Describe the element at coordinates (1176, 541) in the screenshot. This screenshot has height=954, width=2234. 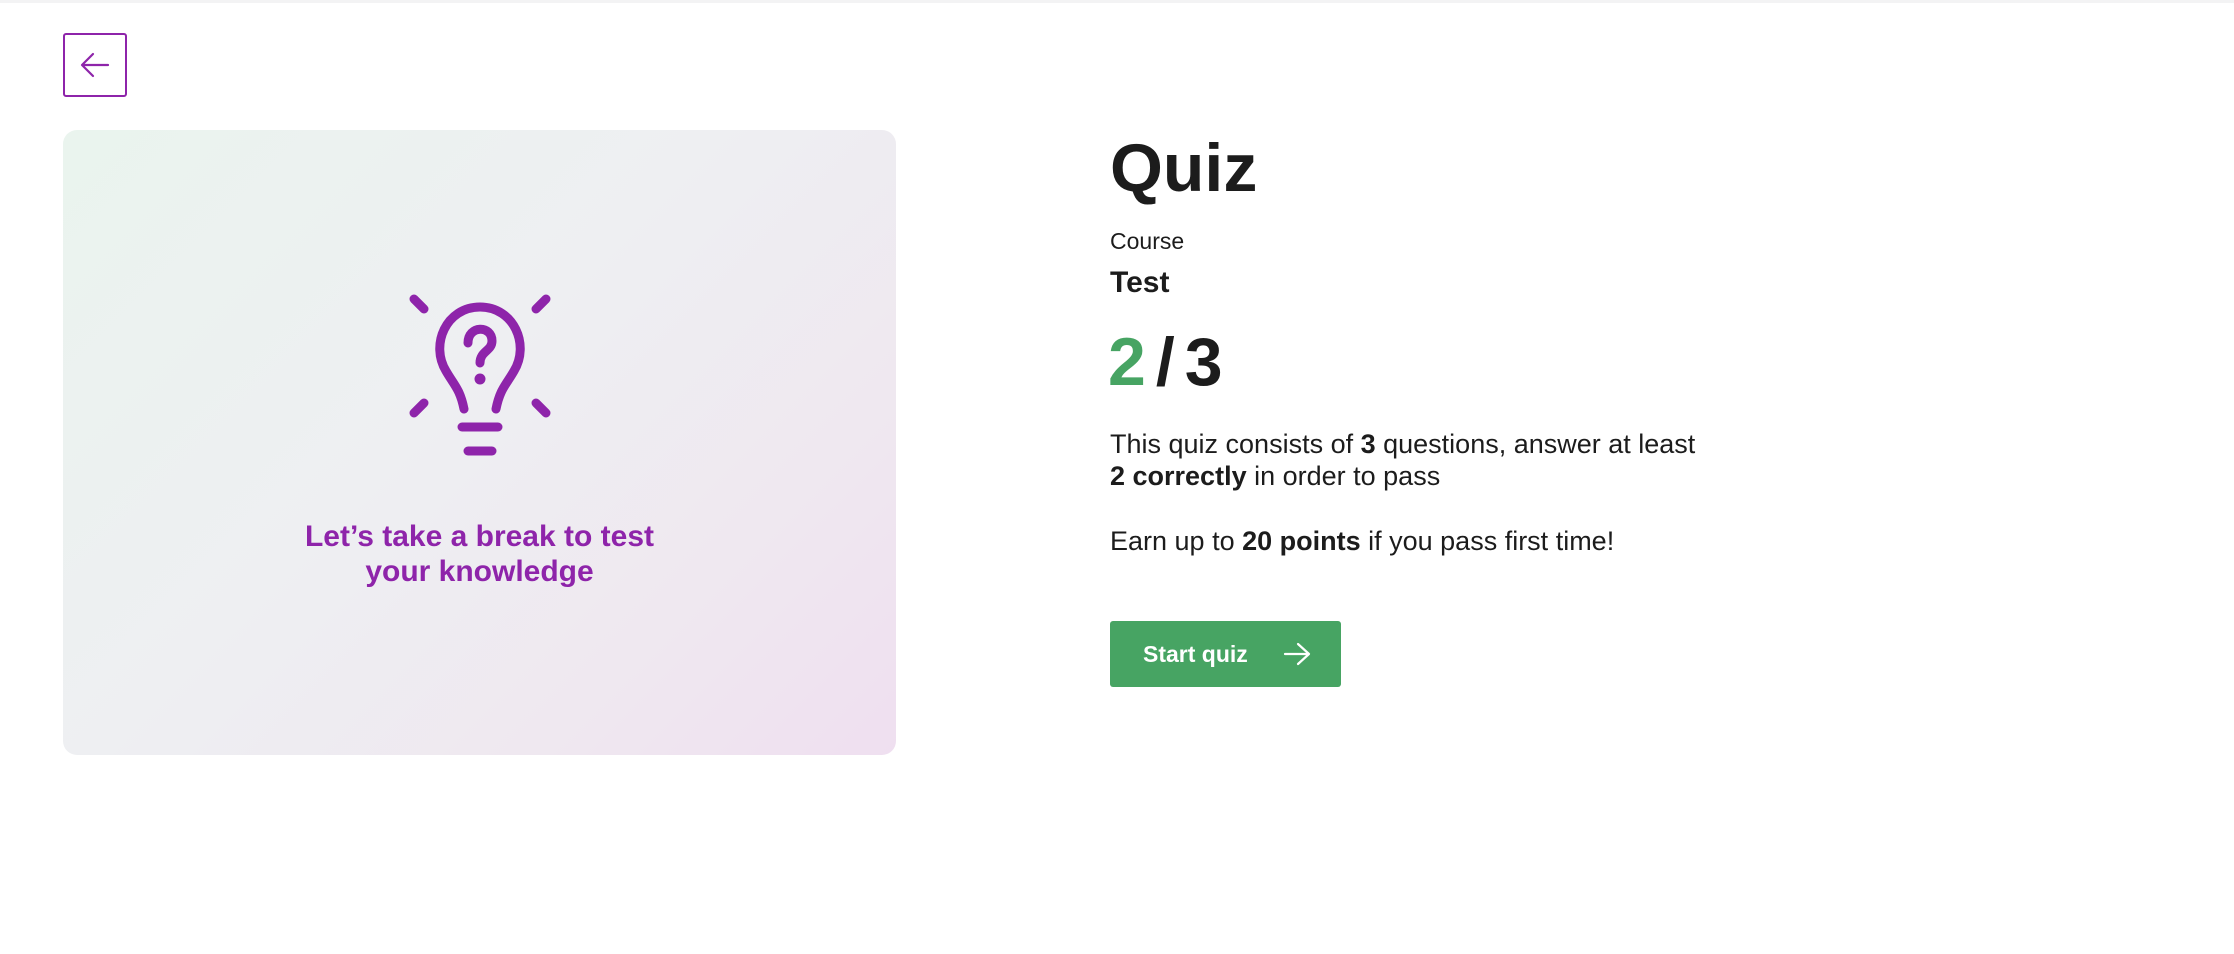
I see `points-text-1: Earn up to` at that location.